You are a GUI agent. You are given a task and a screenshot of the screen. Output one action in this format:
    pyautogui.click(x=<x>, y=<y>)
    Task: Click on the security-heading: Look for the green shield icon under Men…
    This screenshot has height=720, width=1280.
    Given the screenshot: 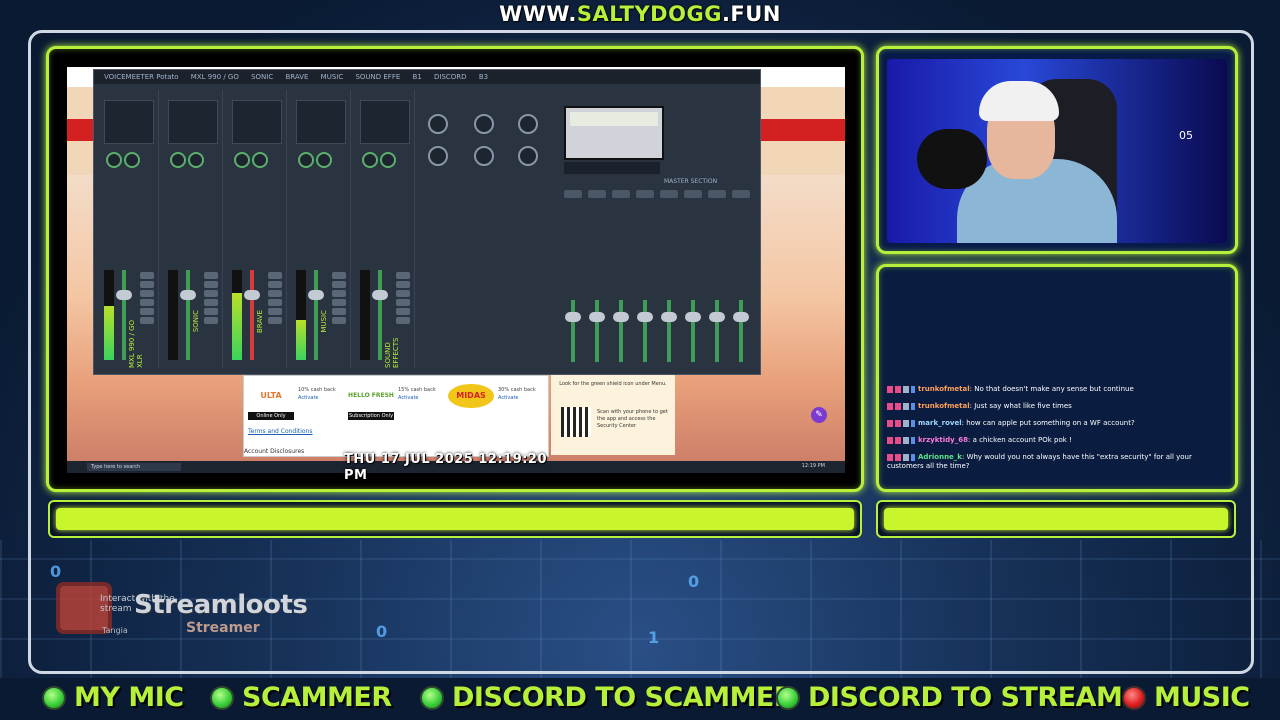 What is the action you would take?
    pyautogui.click(x=613, y=384)
    